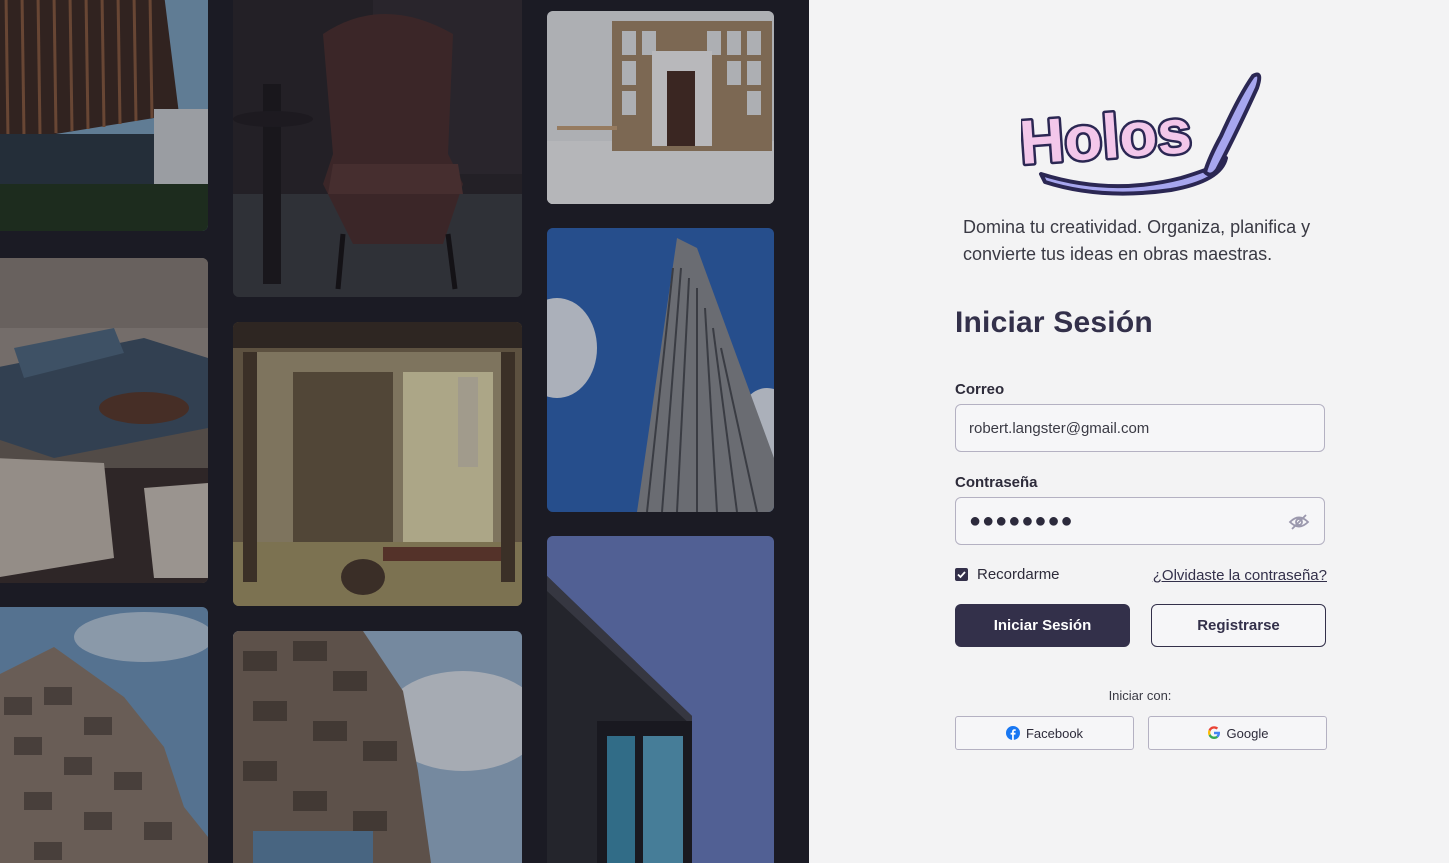 The width and height of the screenshot is (1449, 863). I want to click on svg-text: Holos, so click(1107, 137).